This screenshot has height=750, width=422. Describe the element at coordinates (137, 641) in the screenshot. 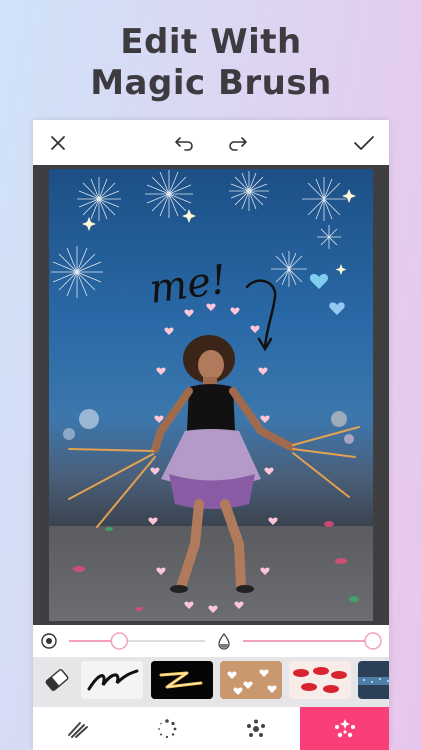

I see `brush-size-slider` at that location.